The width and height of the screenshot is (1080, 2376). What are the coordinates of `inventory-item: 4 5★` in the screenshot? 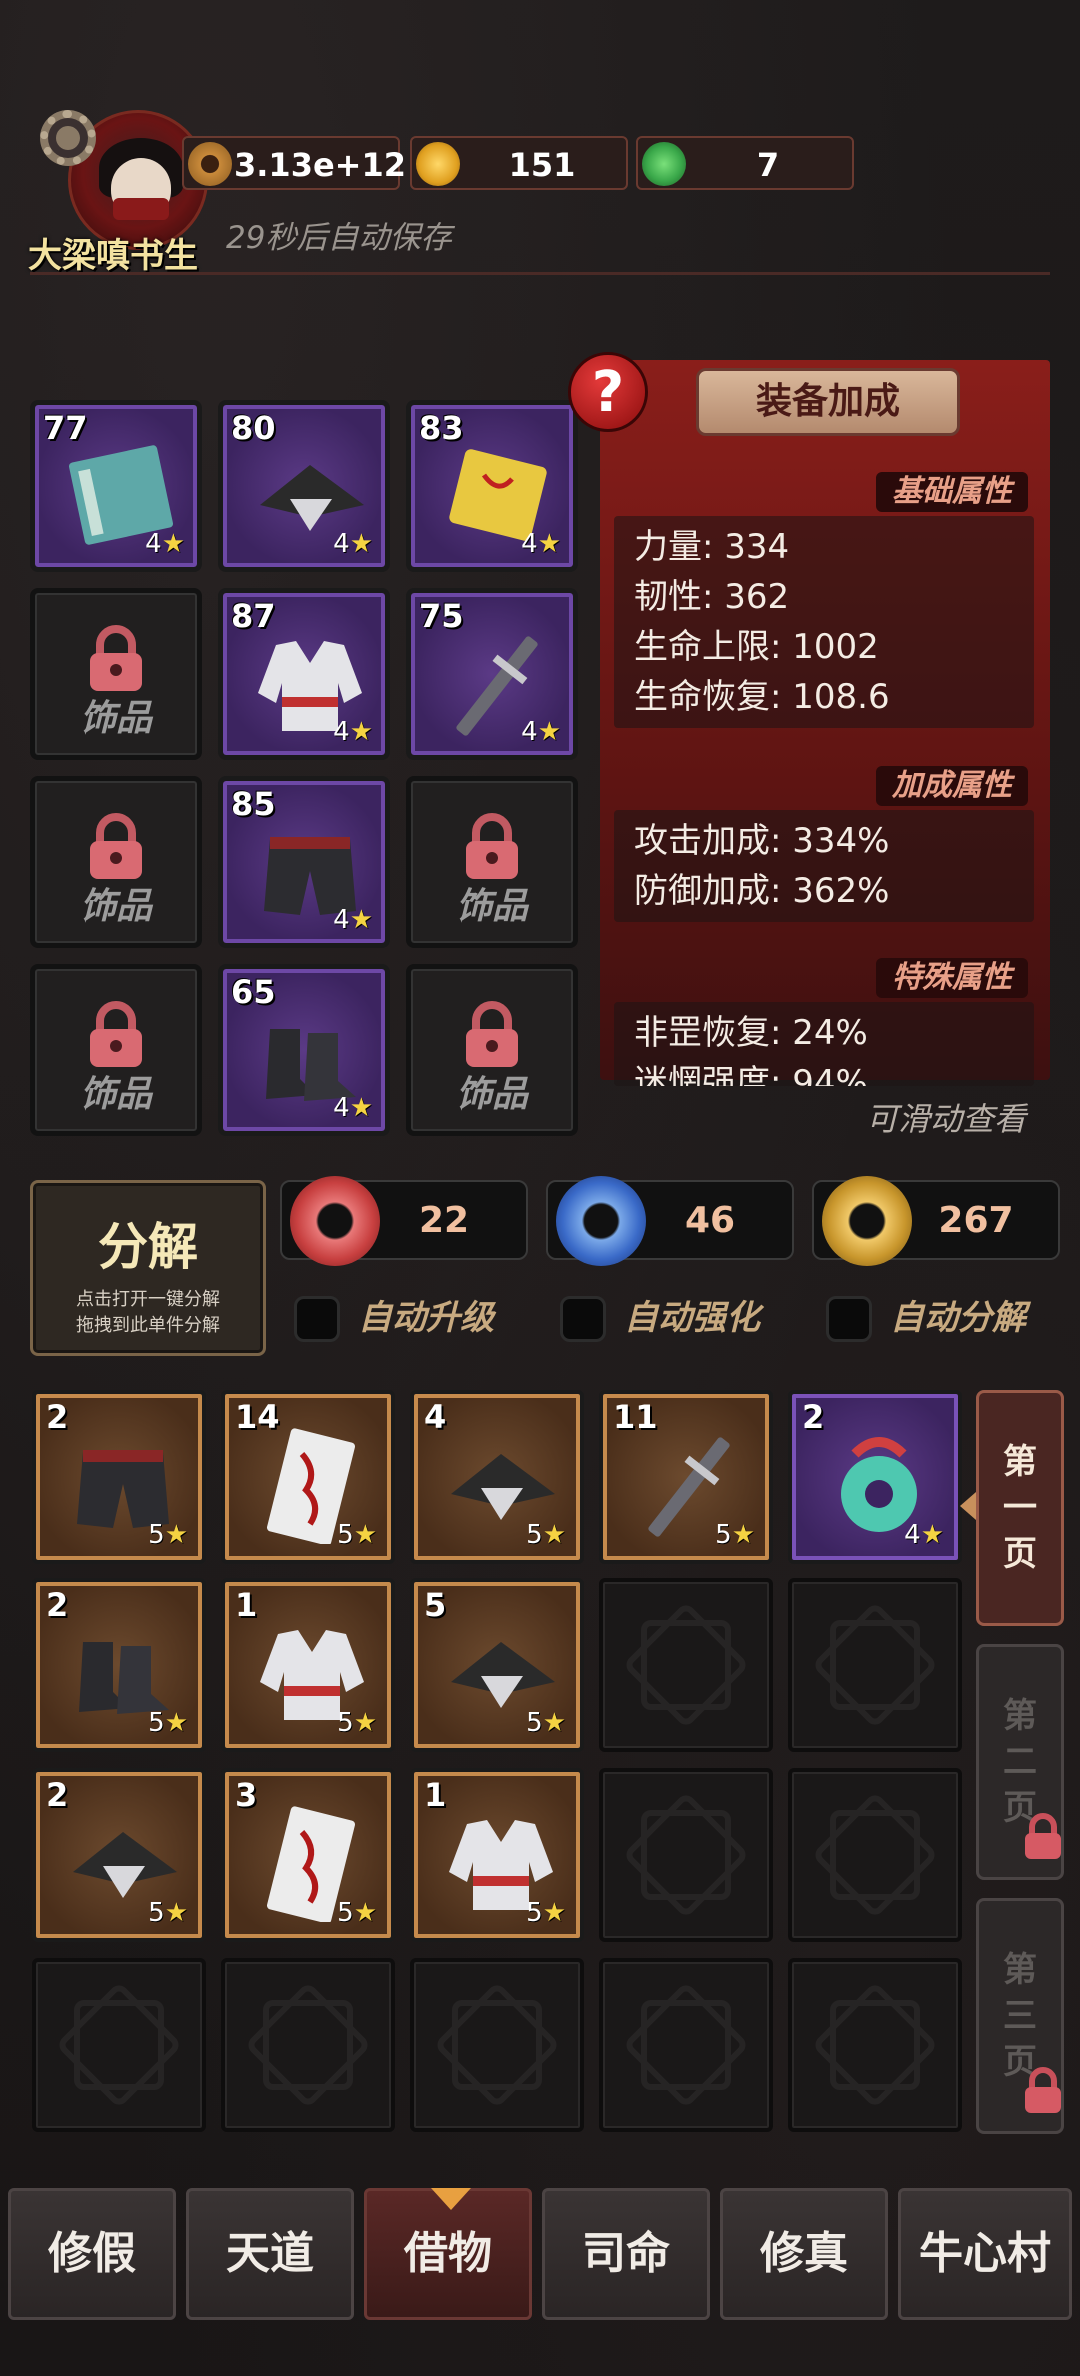 It's located at (497, 1477).